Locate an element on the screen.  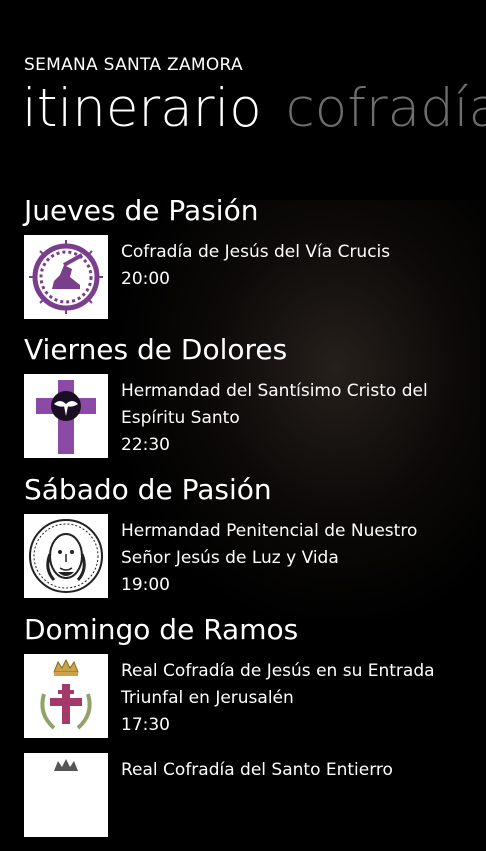
procession-time: 22:30 is located at coordinates (145, 445).